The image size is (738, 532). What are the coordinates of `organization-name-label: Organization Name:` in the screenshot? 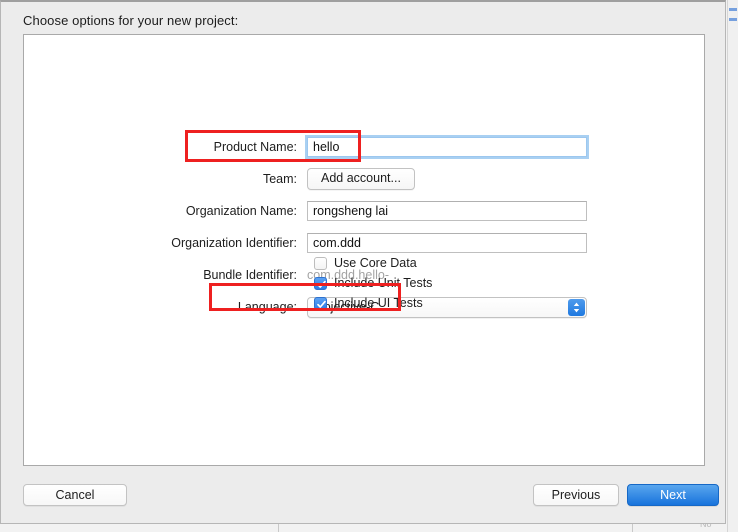 It's located at (241, 211).